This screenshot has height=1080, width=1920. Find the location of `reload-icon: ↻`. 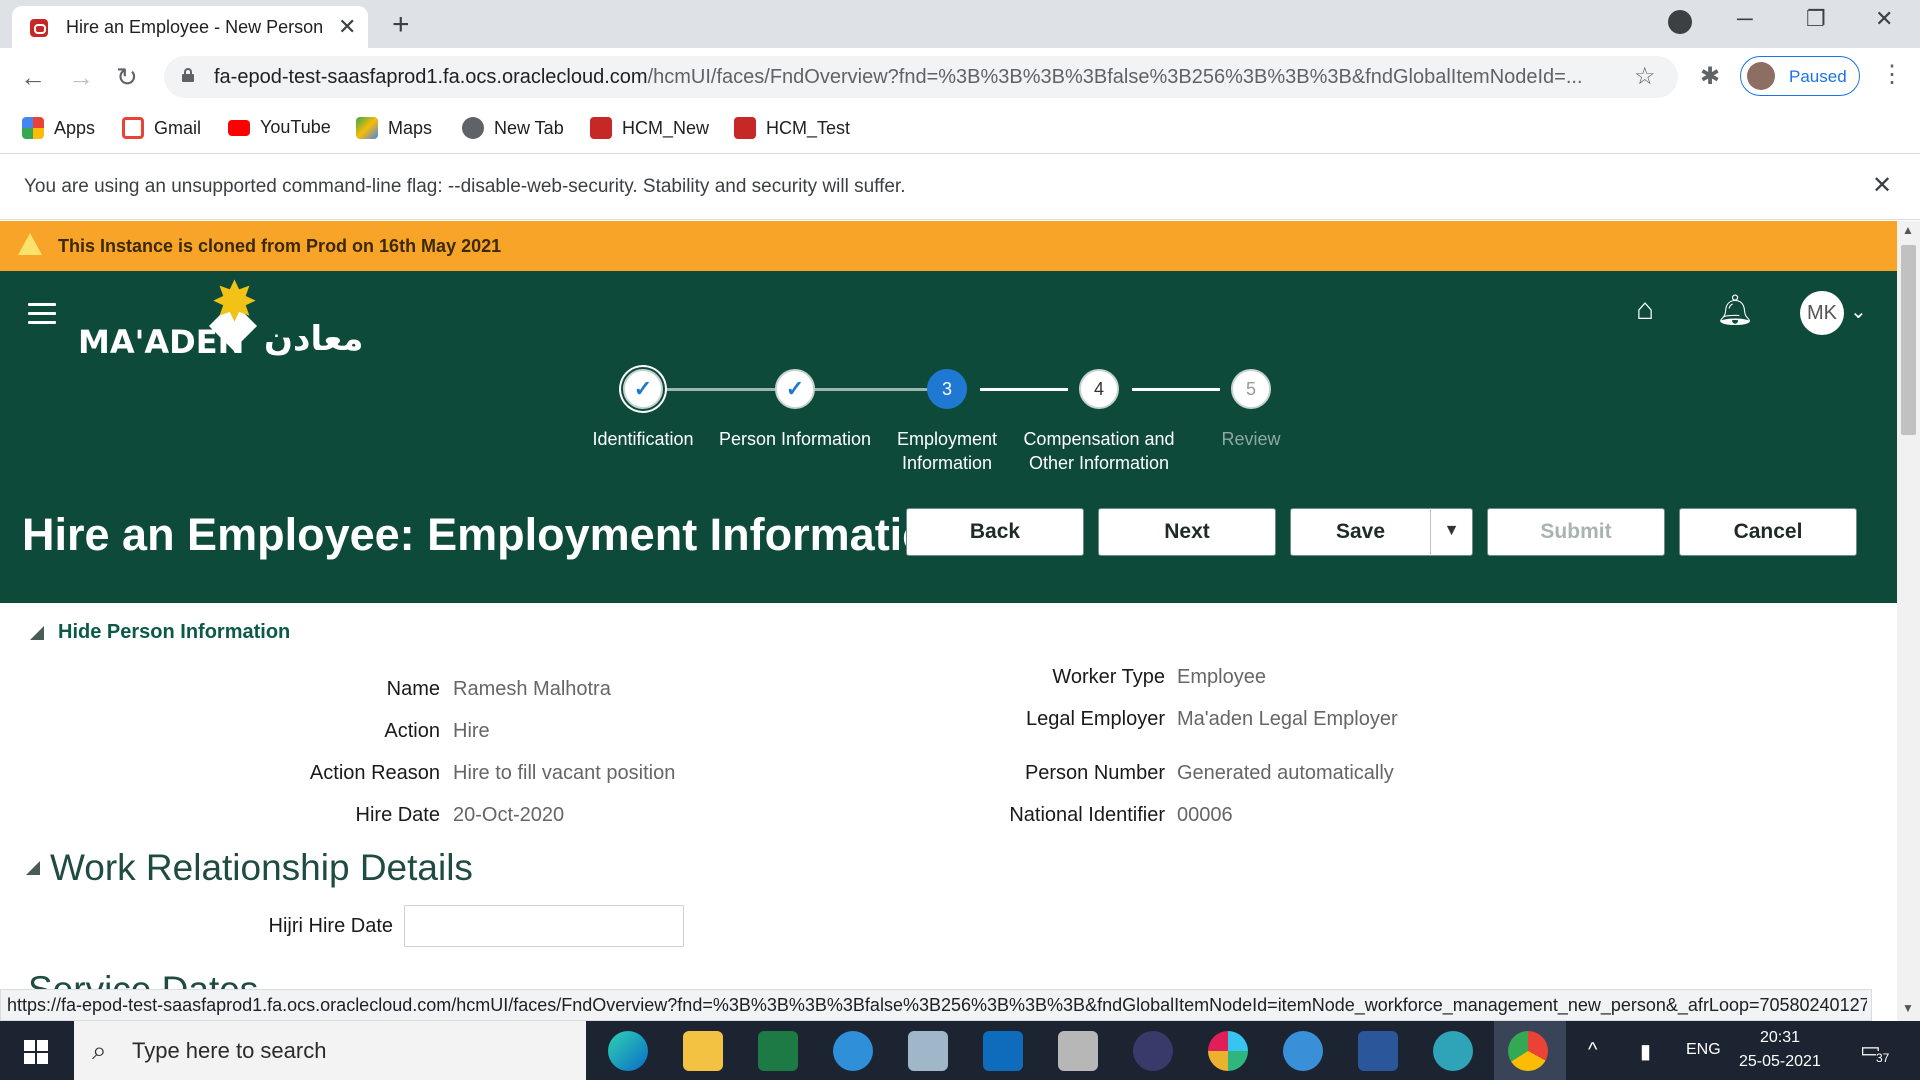

reload-icon: ↻ is located at coordinates (127, 77).